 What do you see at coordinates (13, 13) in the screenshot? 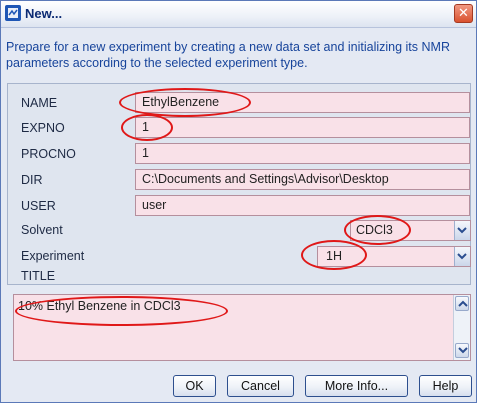
I see `app-icon` at bounding box center [13, 13].